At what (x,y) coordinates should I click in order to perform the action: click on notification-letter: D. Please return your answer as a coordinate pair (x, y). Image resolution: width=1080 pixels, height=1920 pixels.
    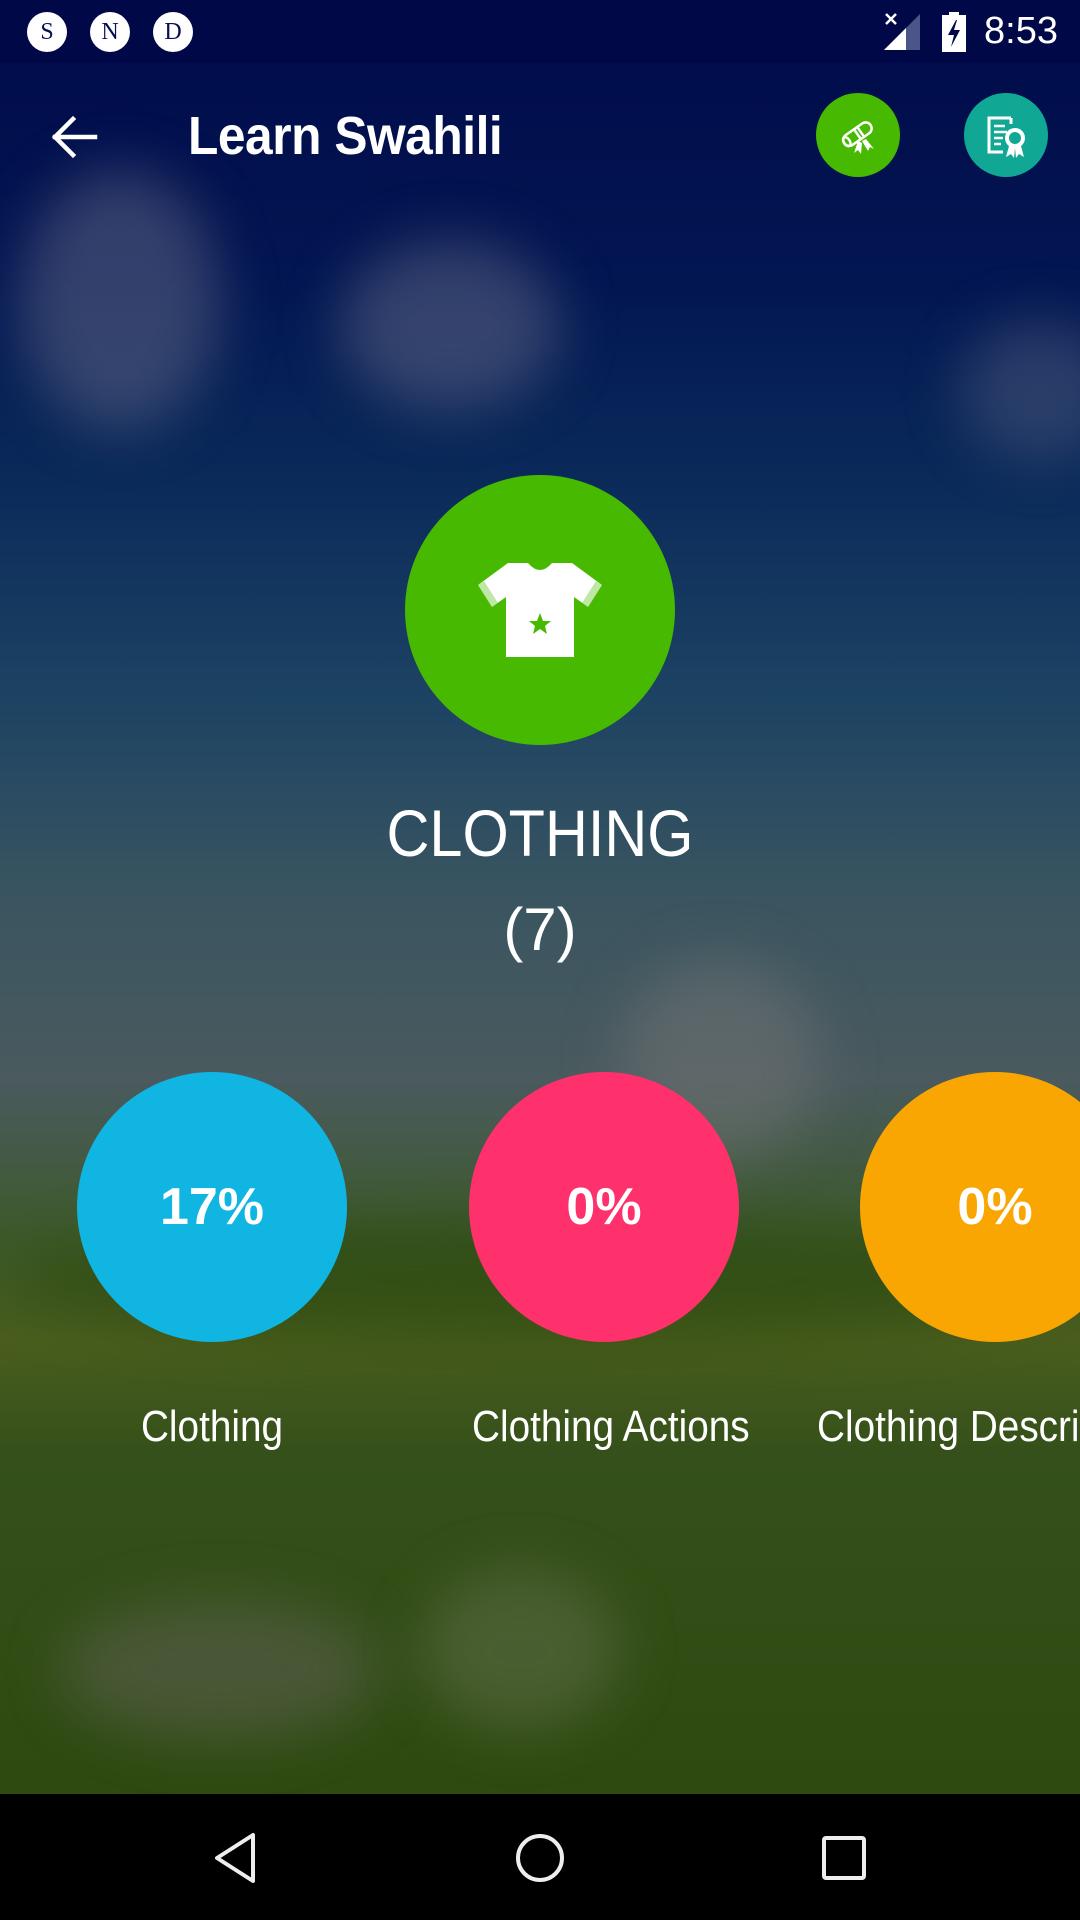
    Looking at the image, I should click on (173, 31).